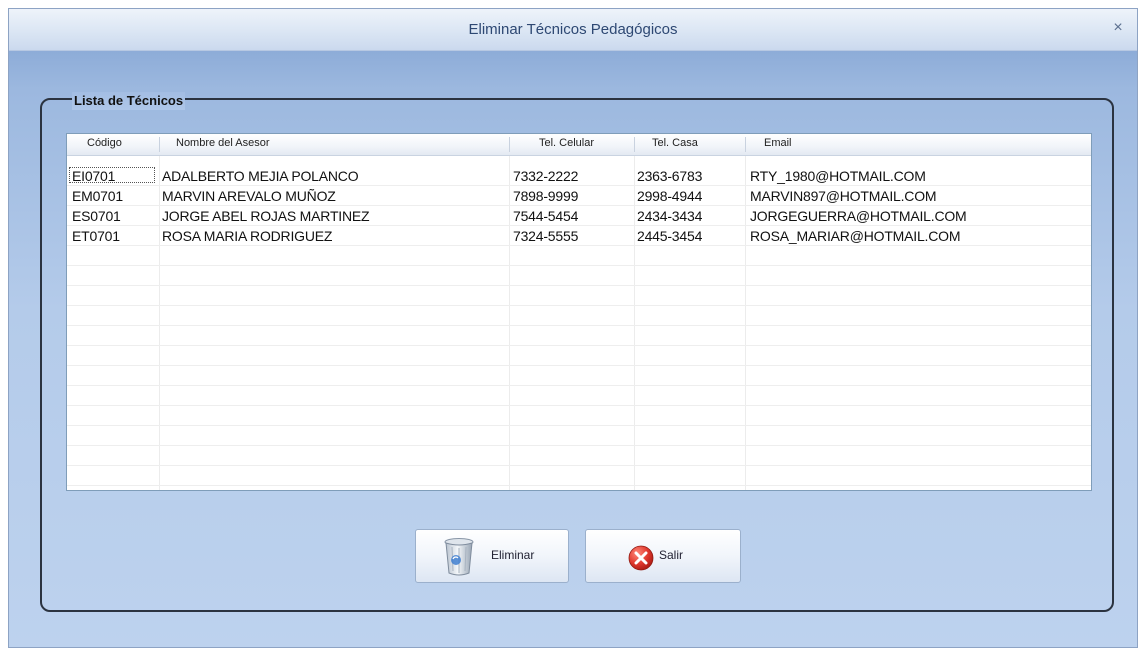  I want to click on column-header-tel-casa: Tel. Casa, so click(675, 143).